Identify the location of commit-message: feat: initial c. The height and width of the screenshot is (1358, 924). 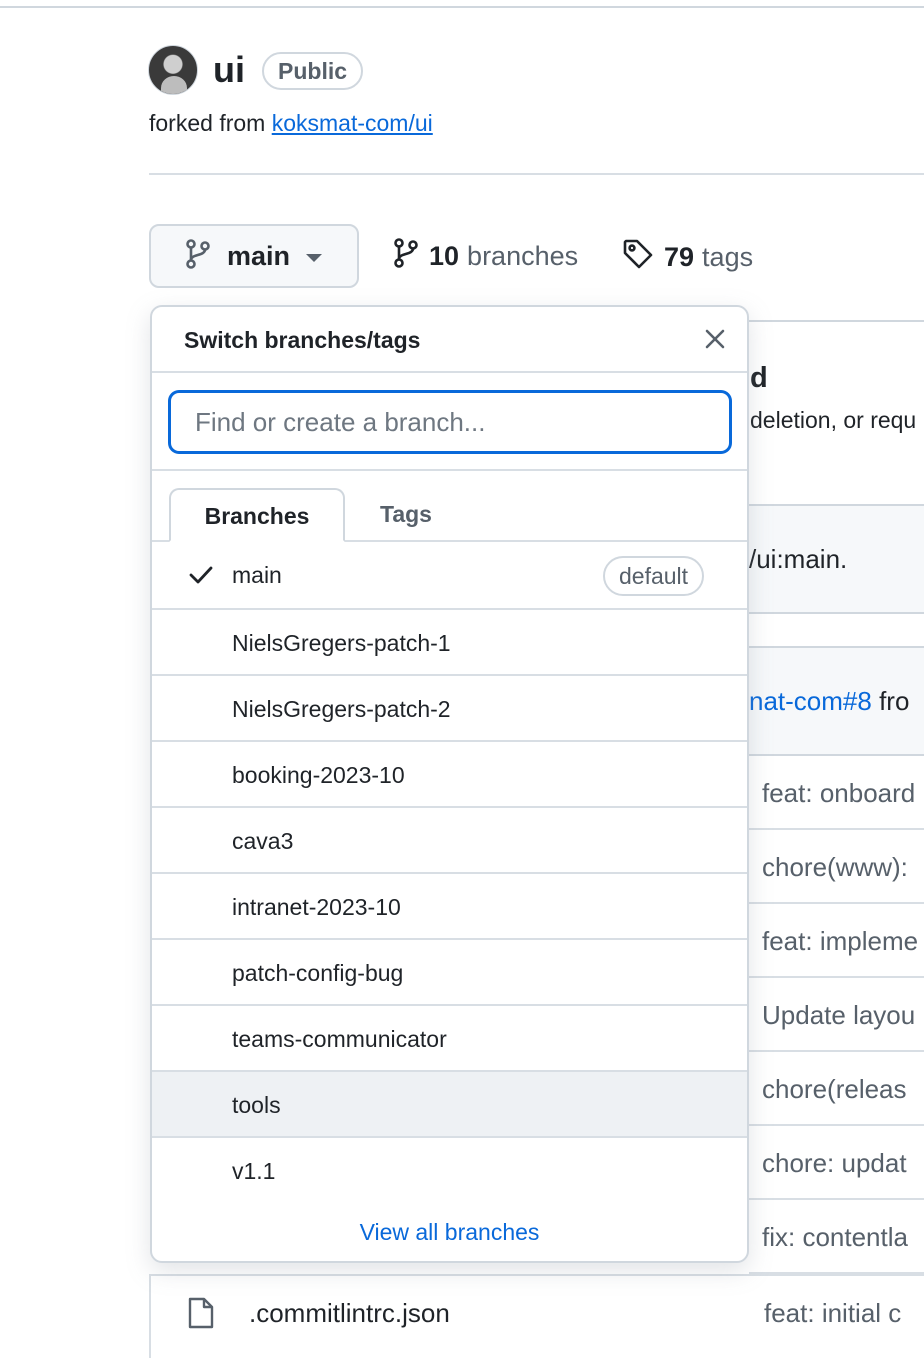
(832, 1313).